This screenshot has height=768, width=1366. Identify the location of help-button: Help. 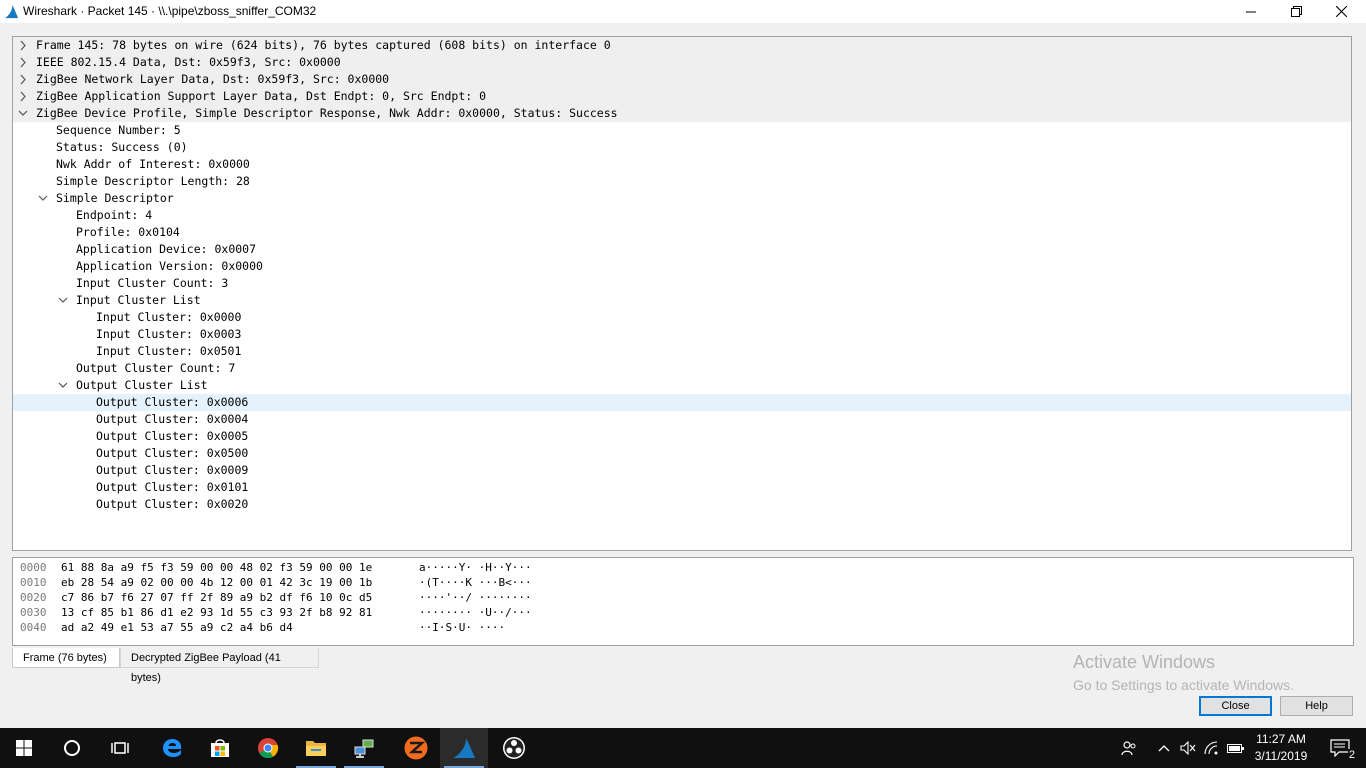
(1316, 706).